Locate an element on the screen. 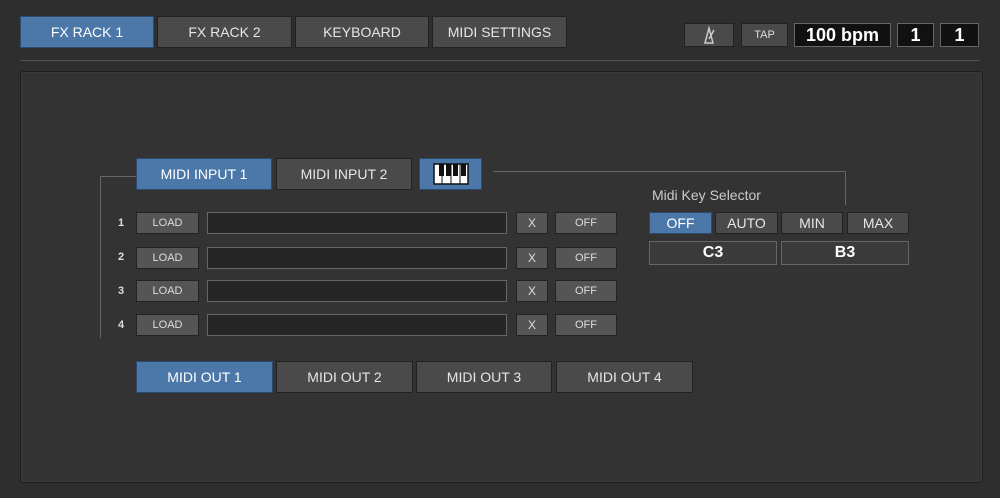 The height and width of the screenshot is (498, 1000). metronome-button is located at coordinates (709, 35).